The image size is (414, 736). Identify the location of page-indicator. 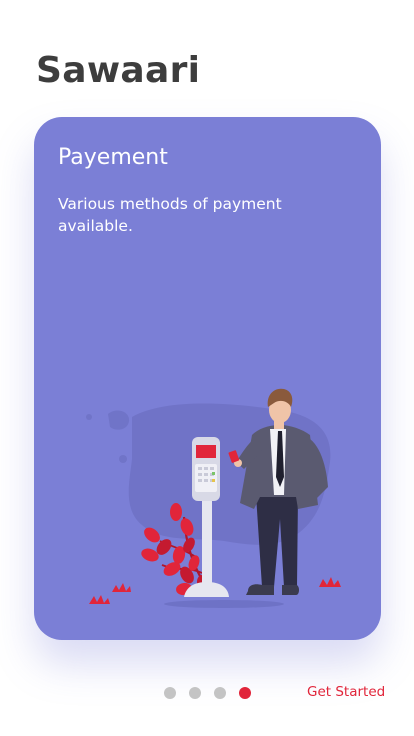
(207, 693).